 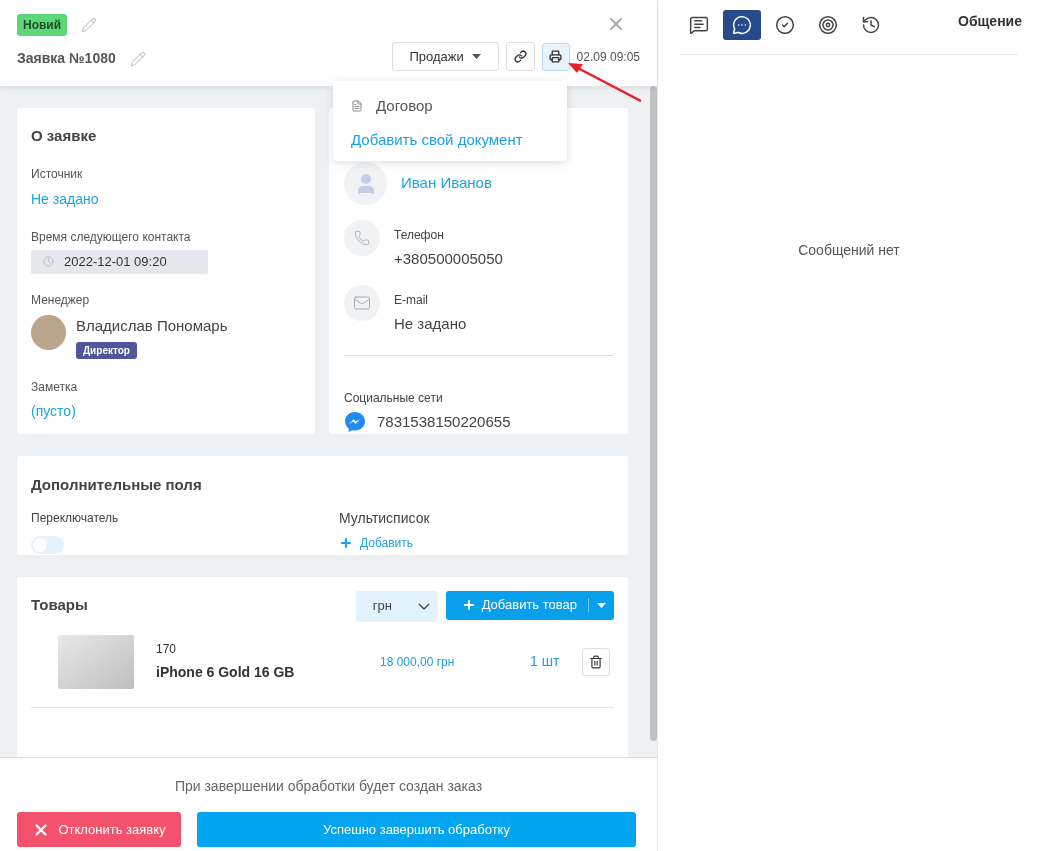 What do you see at coordinates (59, 604) in the screenshot?
I see `section-title: Товары` at bounding box center [59, 604].